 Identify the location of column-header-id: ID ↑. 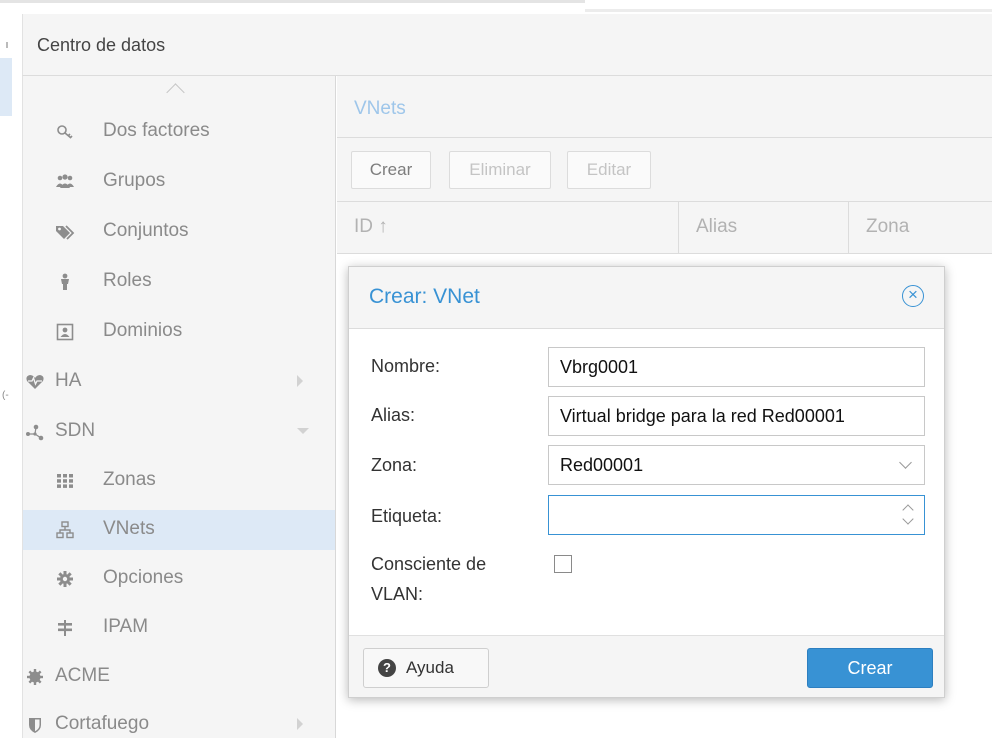
(508, 228).